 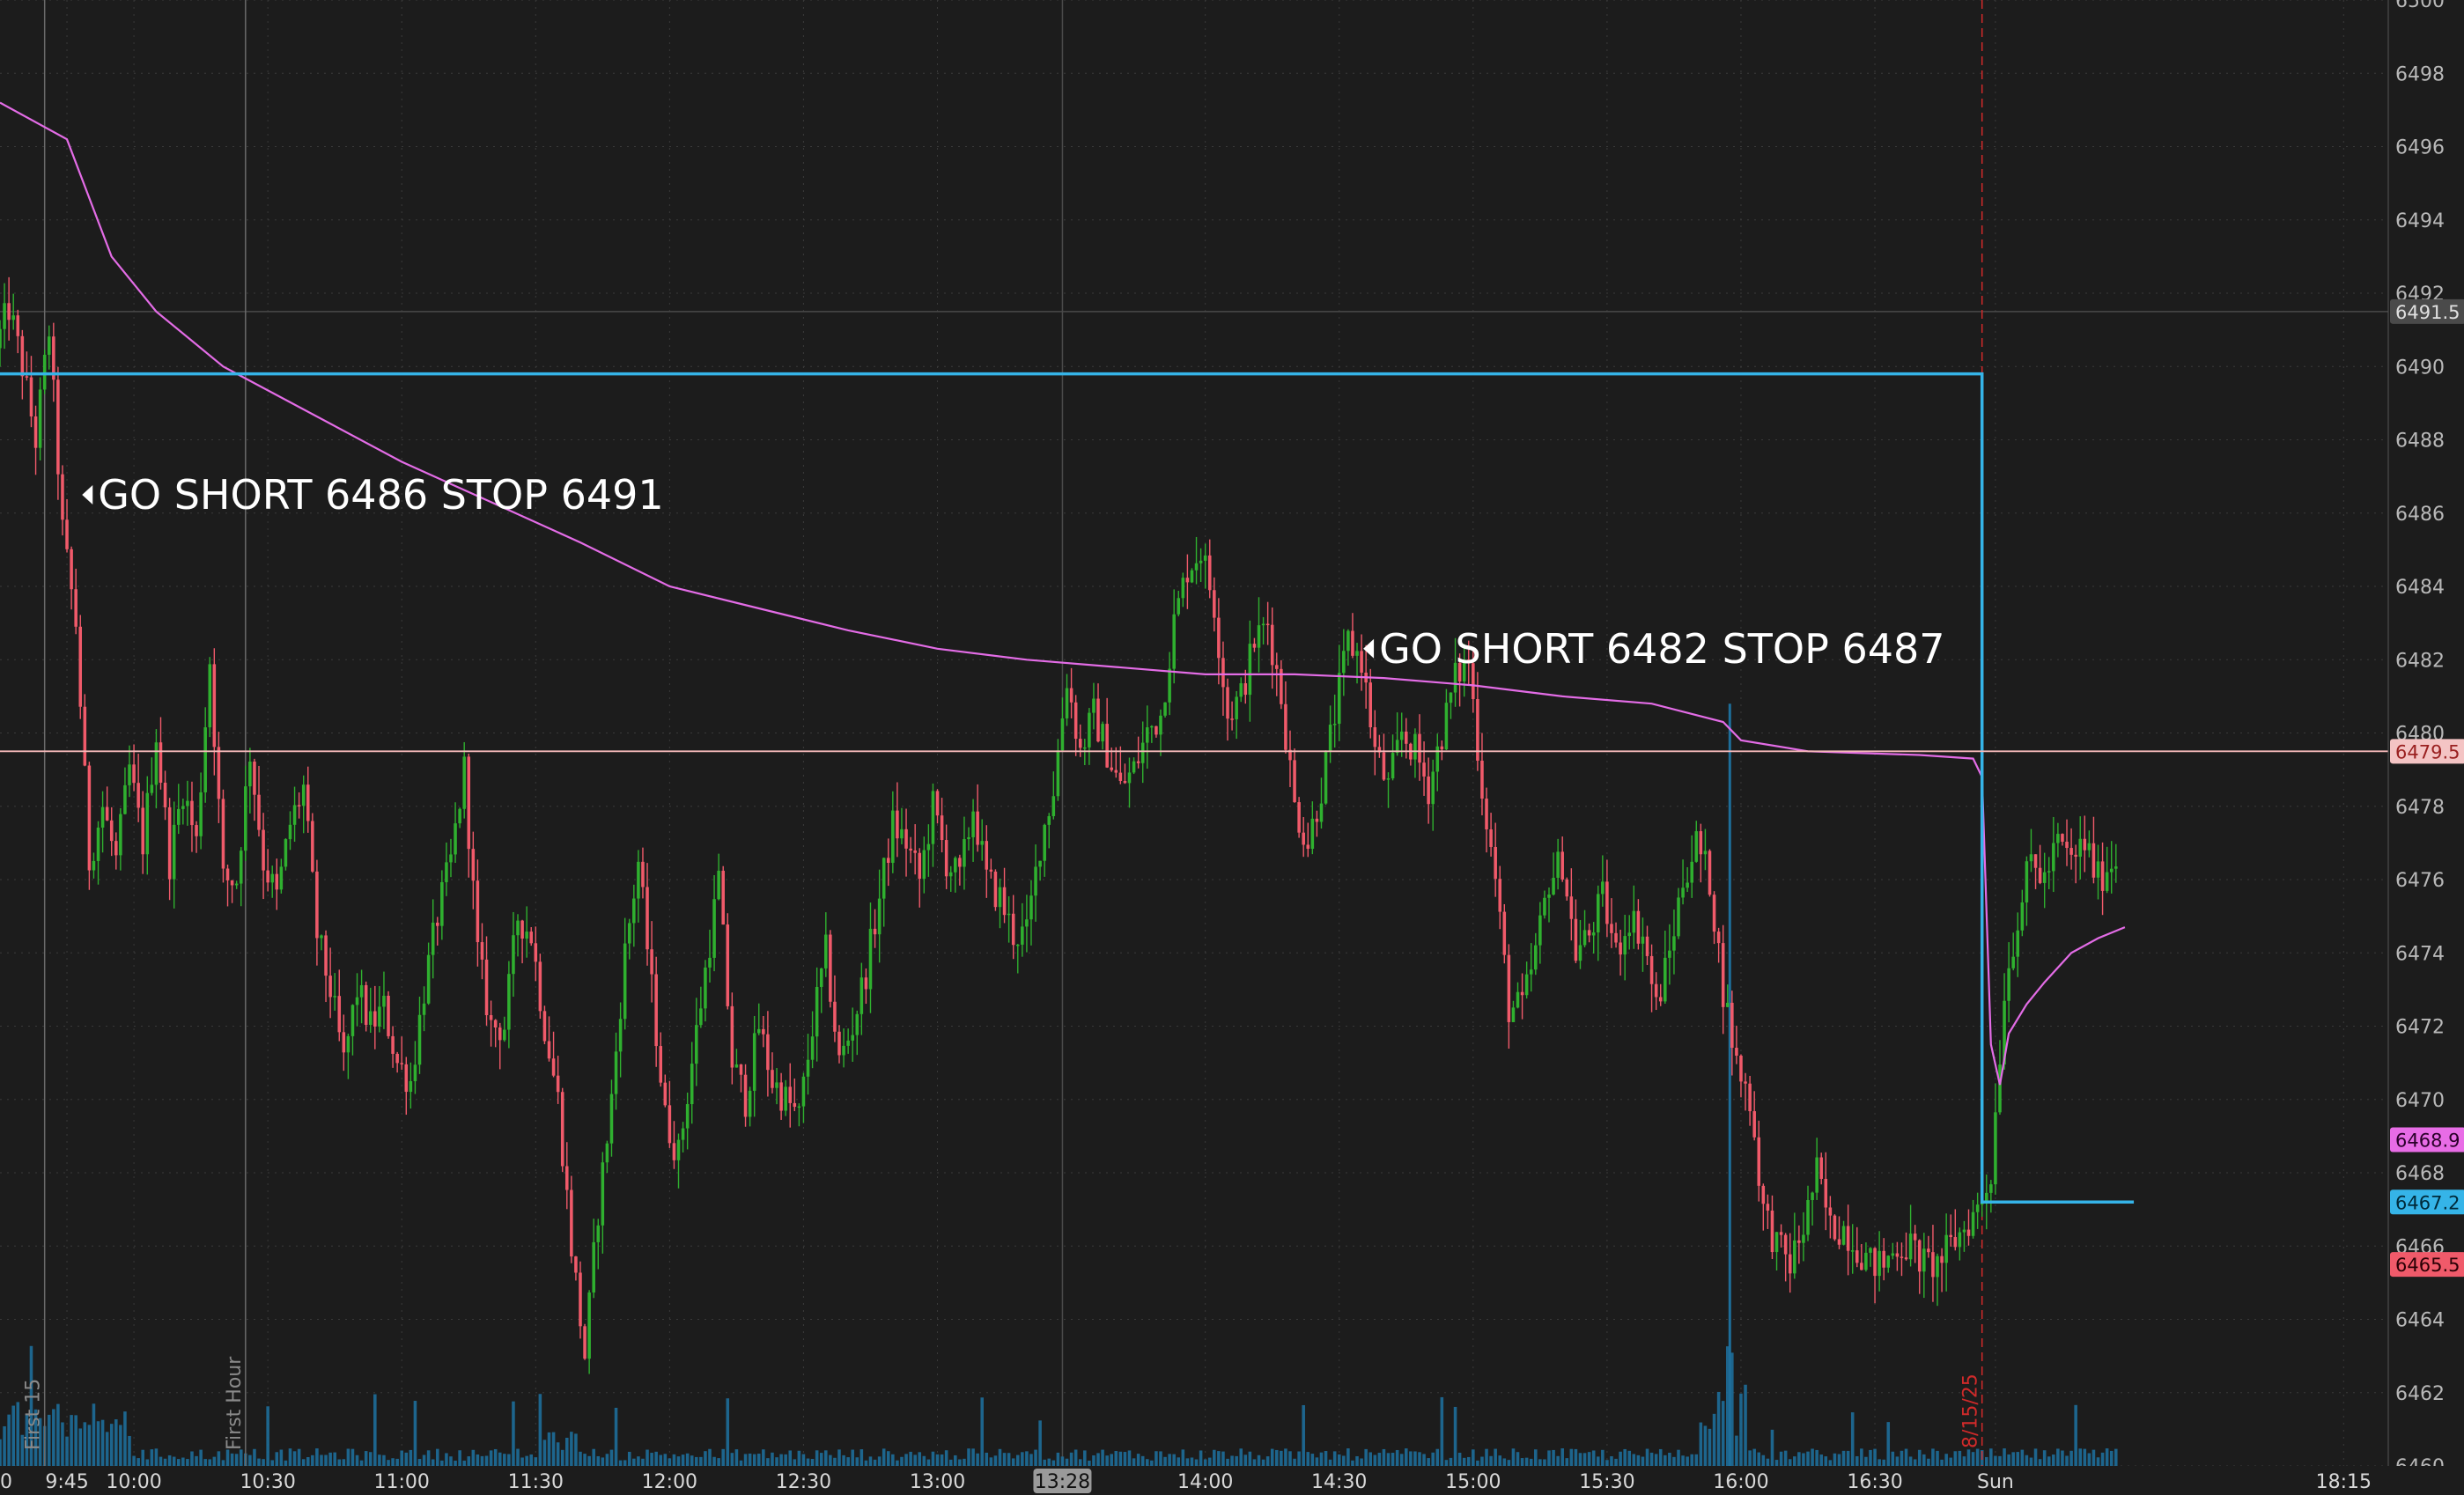 I want to click on date-marker-label: 8/15/25, so click(x=1971, y=1410).